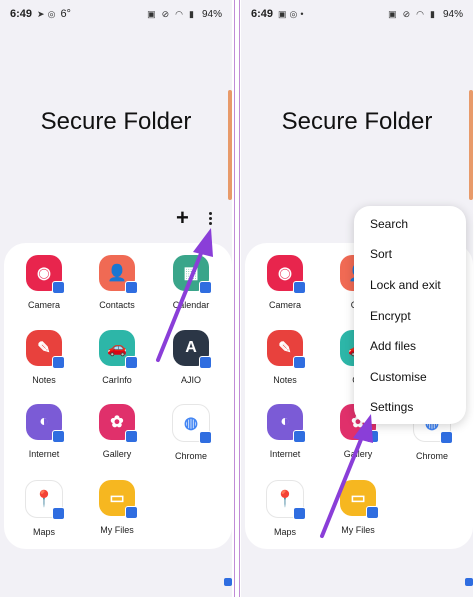 The height and width of the screenshot is (597, 474). What do you see at coordinates (346, 476) in the screenshot?
I see `arrow-to-settings` at bounding box center [346, 476].